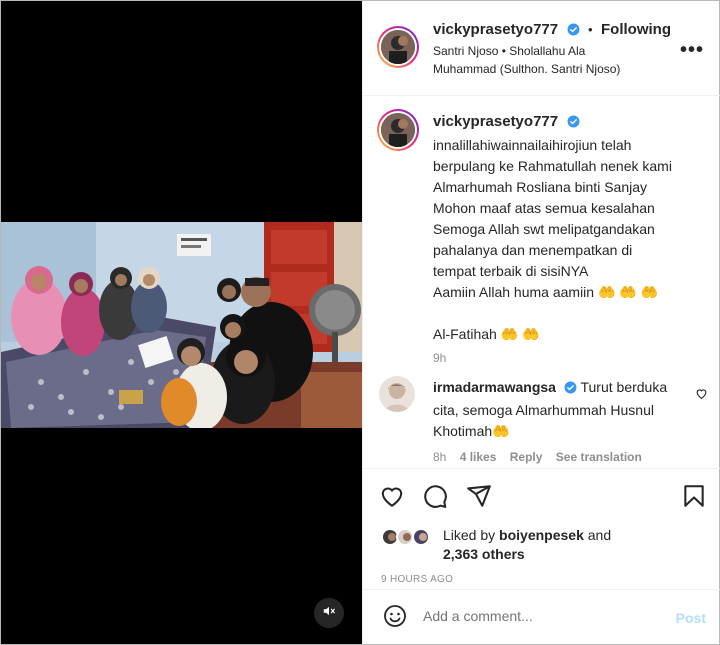  I want to click on likes-count: 2,363 others, so click(484, 554).